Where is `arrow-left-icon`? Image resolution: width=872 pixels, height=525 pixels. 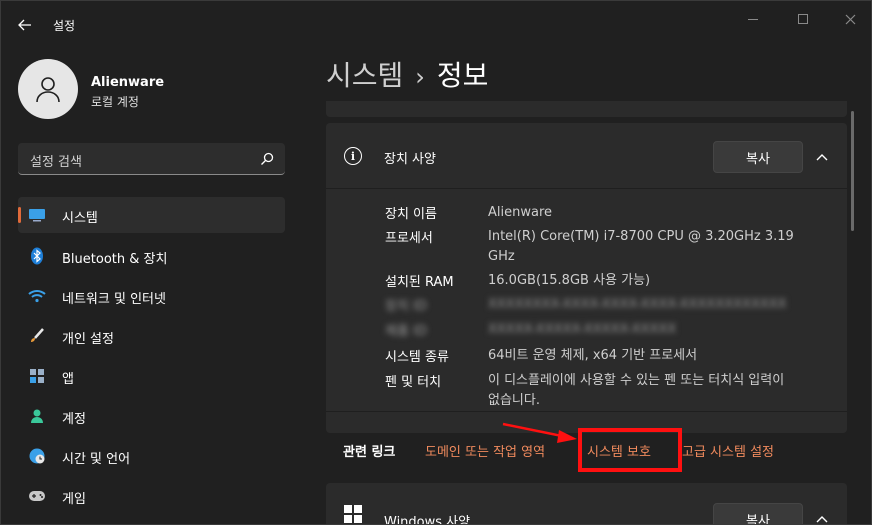
arrow-left-icon is located at coordinates (24, 25).